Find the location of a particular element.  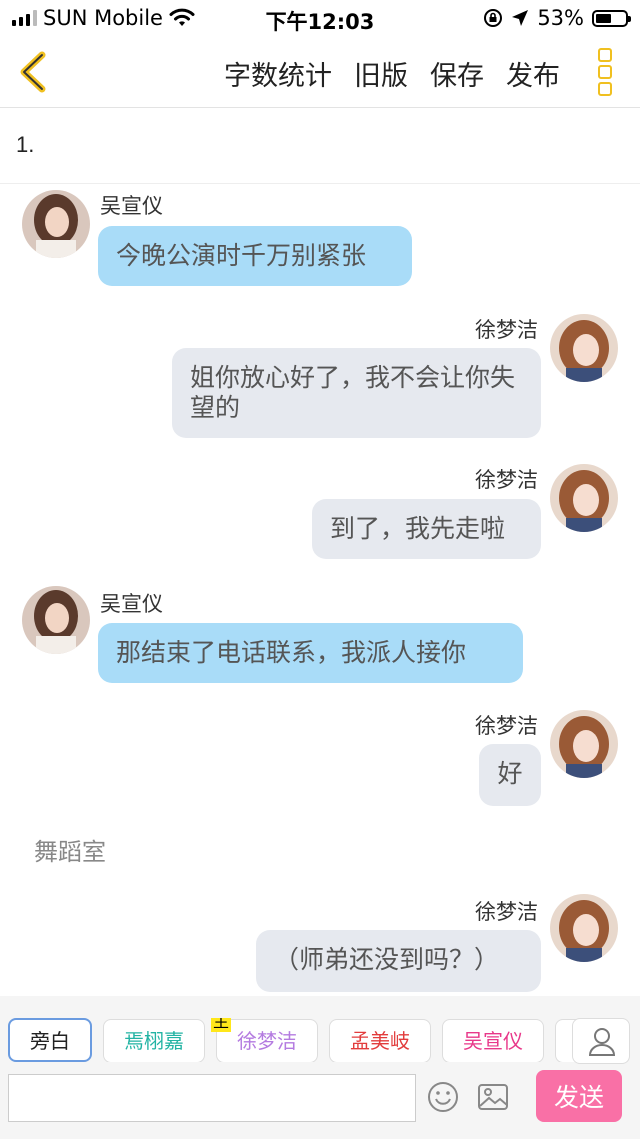

send-button: 发送 is located at coordinates (579, 1096).